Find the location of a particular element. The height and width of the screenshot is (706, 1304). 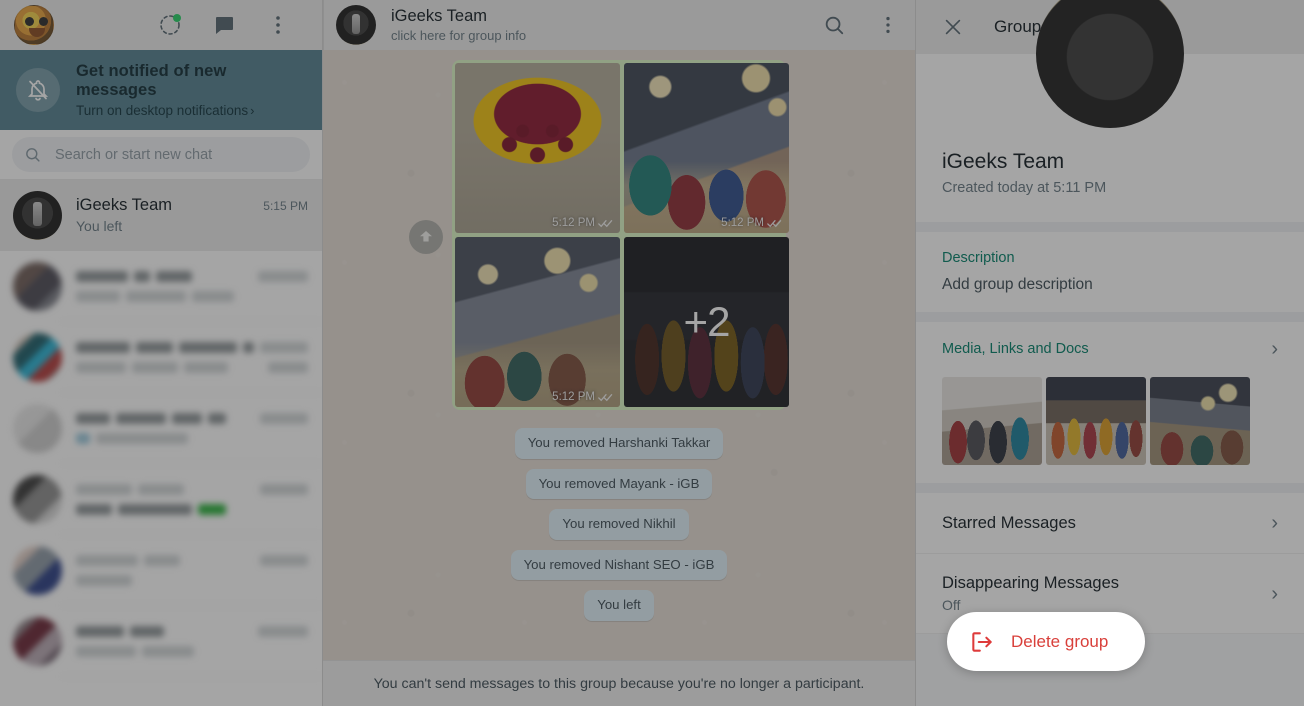

delete-group-button: Delete group is located at coordinates (1046, 641).